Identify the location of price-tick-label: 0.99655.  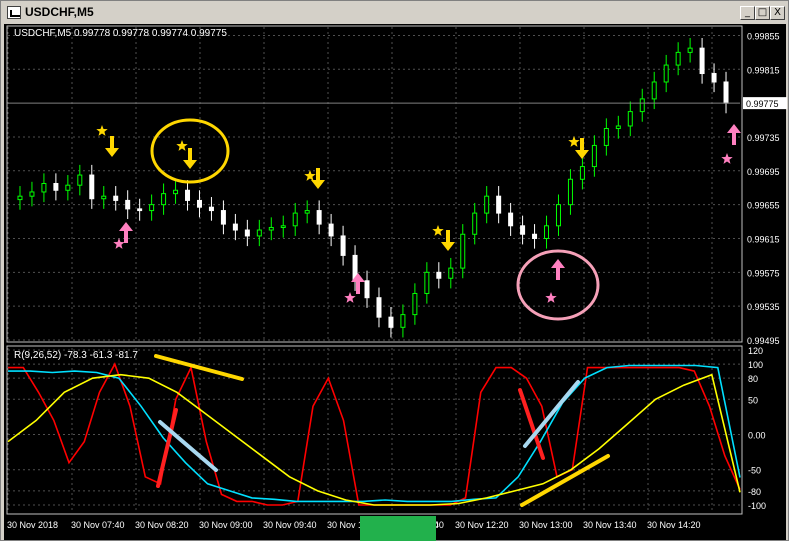
(763, 206).